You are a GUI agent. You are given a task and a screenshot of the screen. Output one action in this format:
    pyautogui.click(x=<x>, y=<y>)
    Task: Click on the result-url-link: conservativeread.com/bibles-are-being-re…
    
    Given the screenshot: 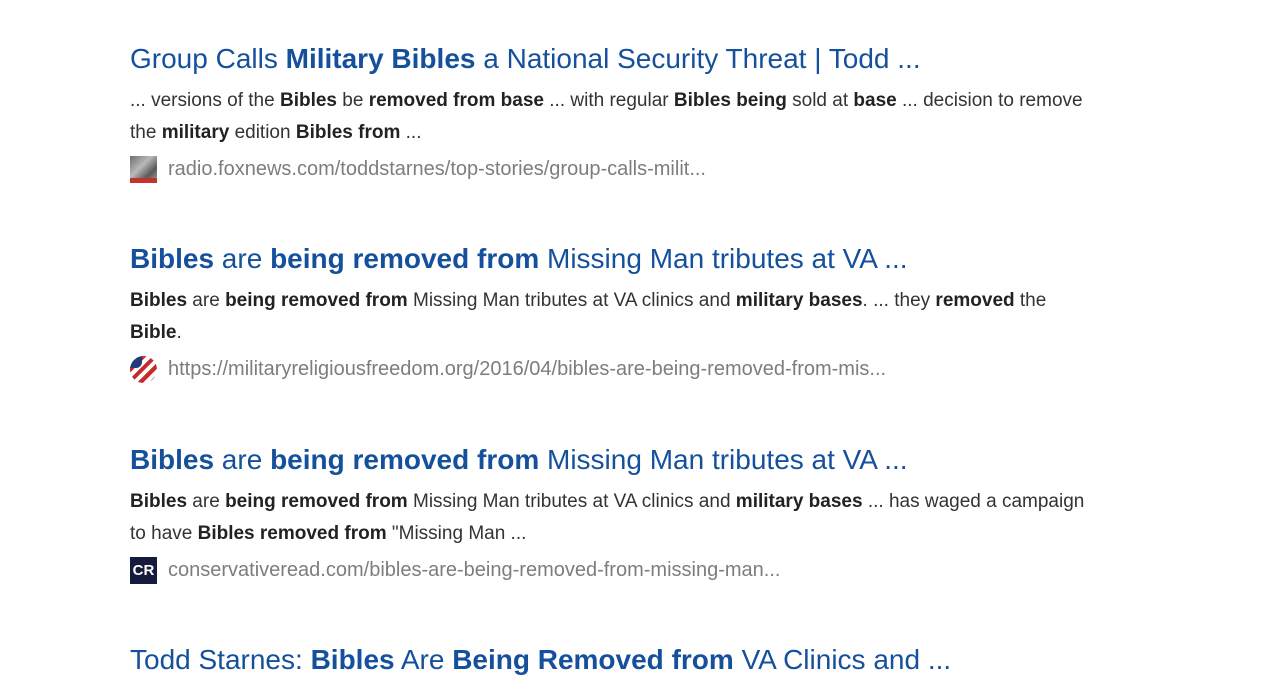 What is the action you would take?
    pyautogui.click(x=474, y=570)
    